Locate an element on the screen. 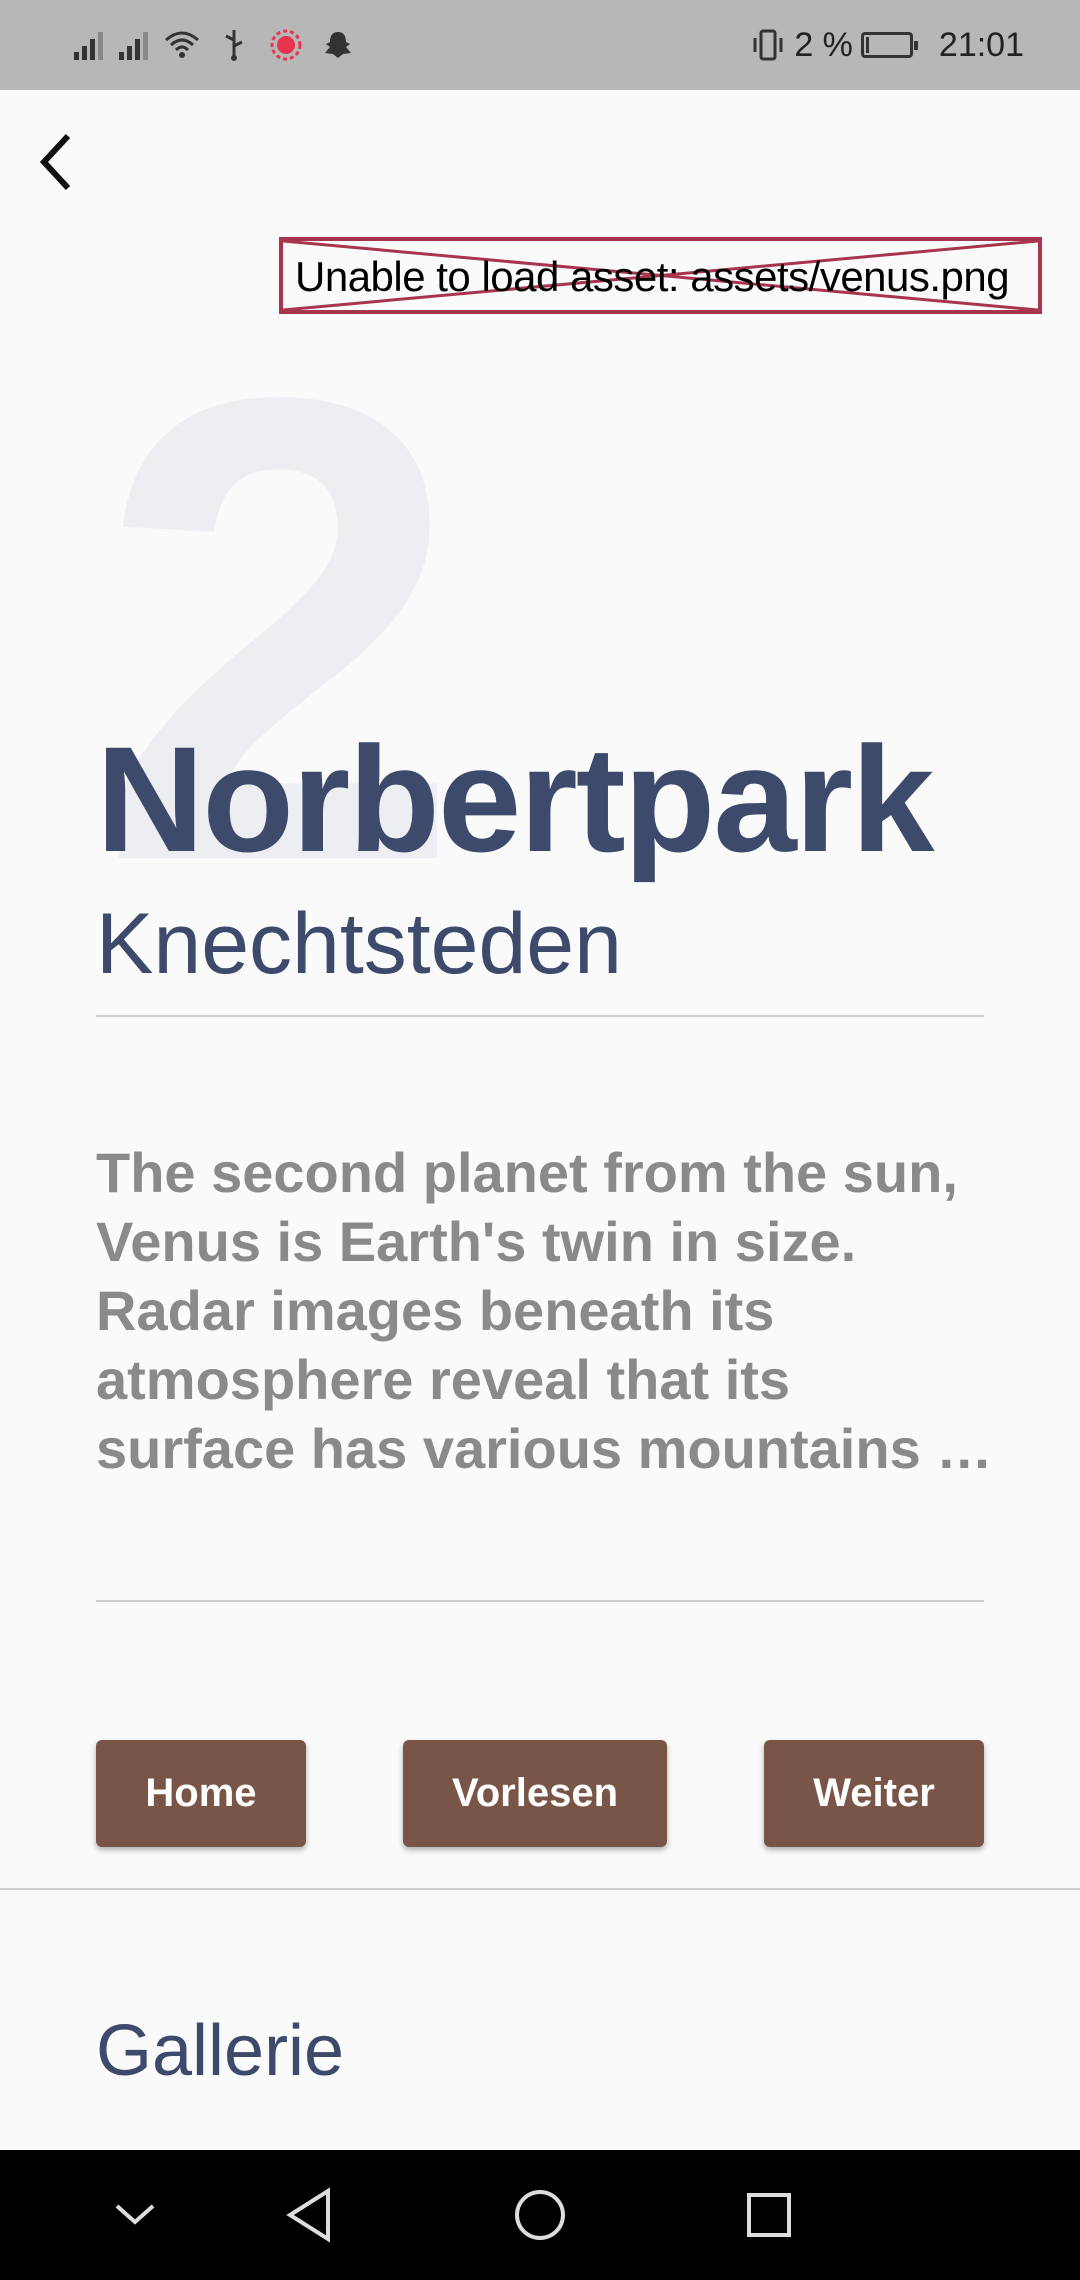 The image size is (1080, 2280). home-nav-button is located at coordinates (540, 2215).